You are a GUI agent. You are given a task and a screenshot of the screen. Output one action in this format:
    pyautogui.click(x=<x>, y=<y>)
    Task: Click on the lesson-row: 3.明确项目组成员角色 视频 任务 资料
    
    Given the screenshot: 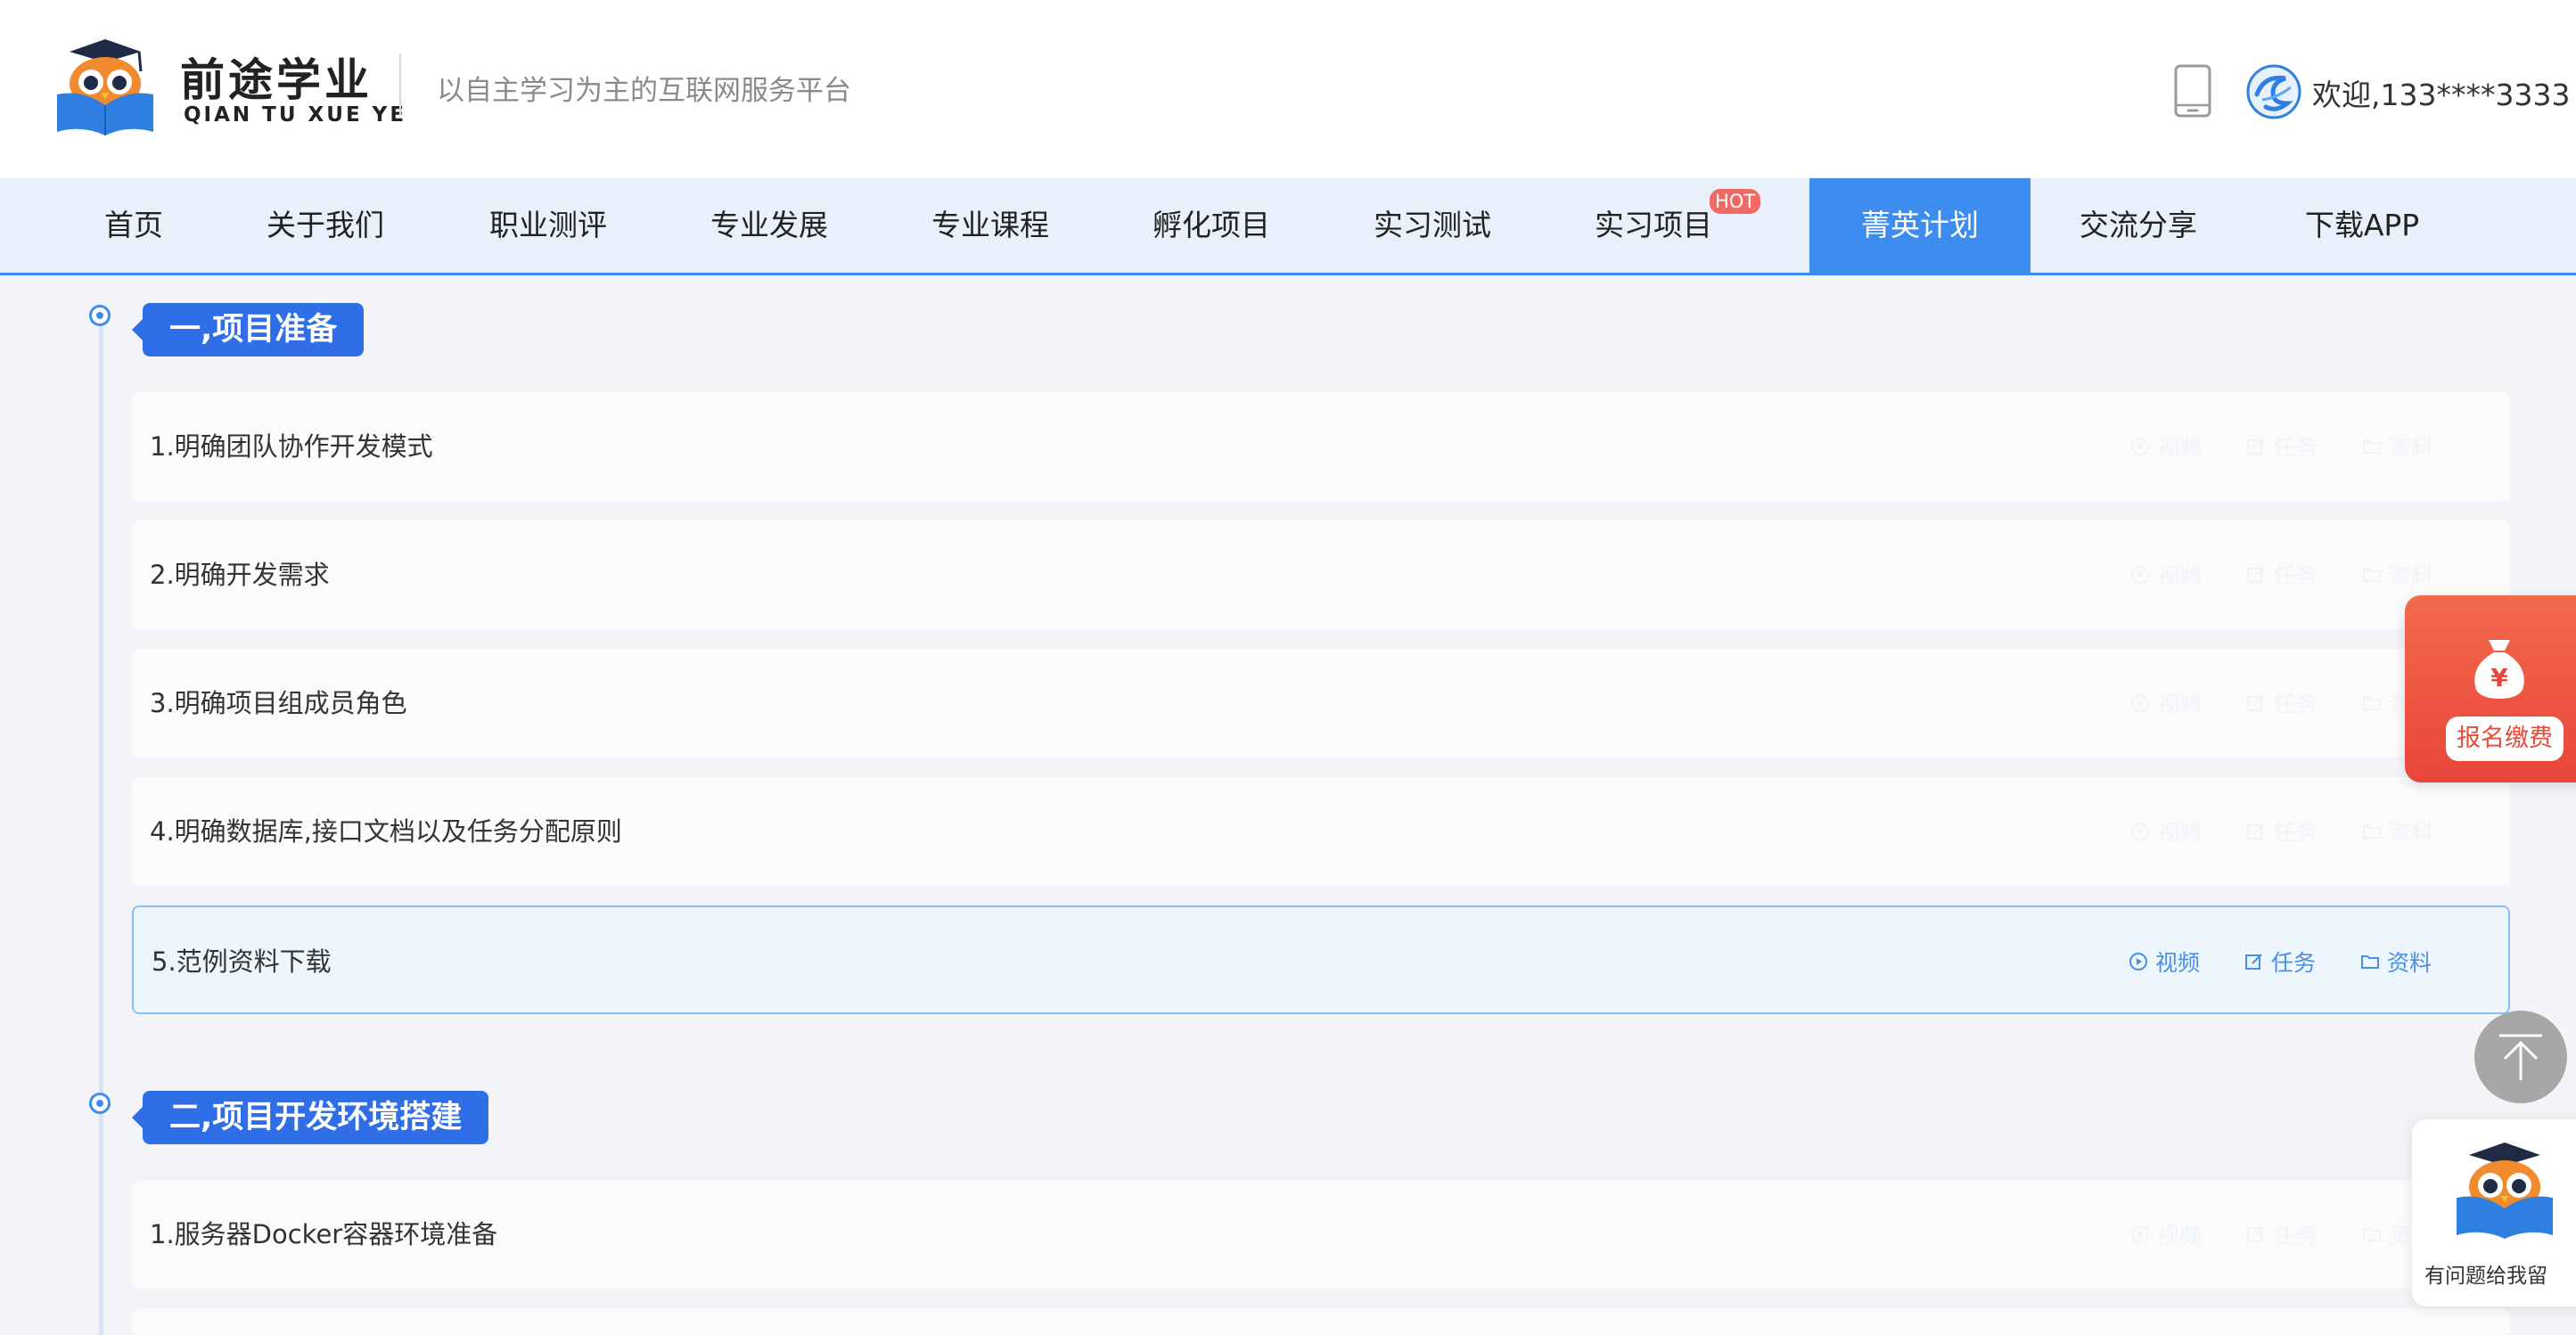 What is the action you would take?
    pyautogui.click(x=1321, y=703)
    